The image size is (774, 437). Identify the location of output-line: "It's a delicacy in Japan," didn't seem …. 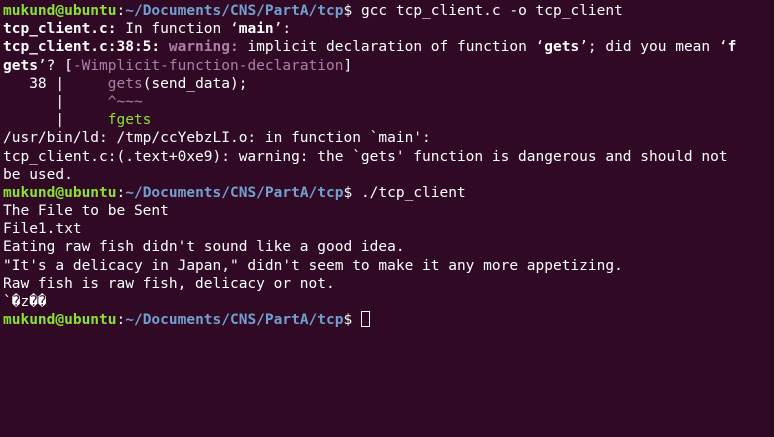
(388, 266).